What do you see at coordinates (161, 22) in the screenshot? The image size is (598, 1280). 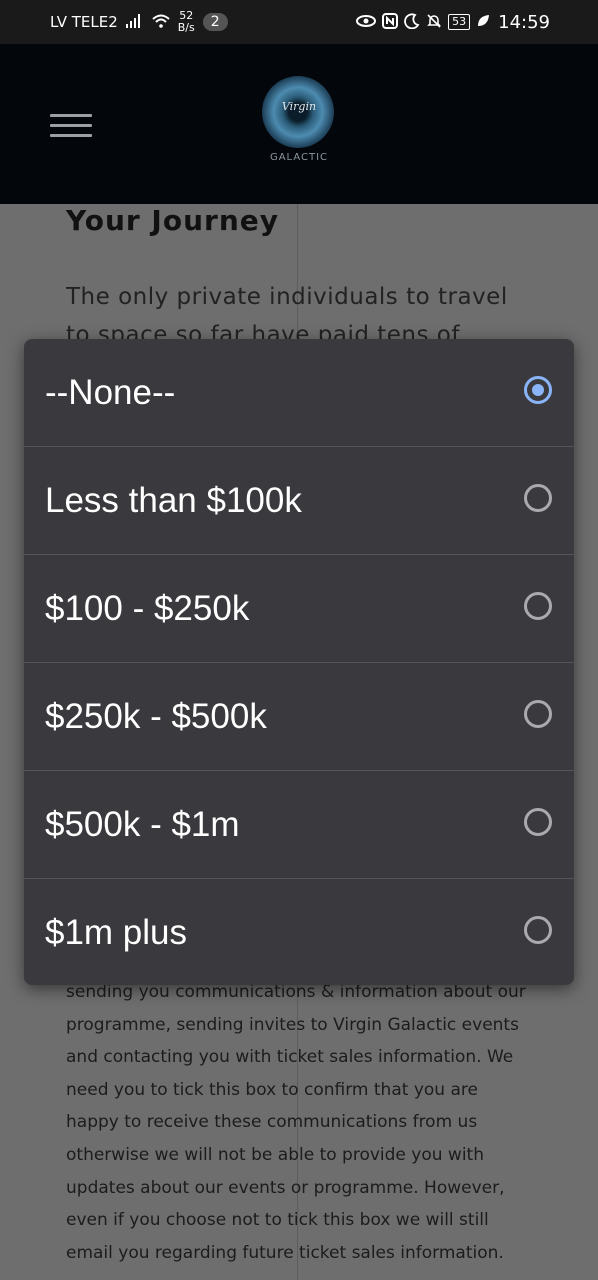 I see `wifi-icon` at bounding box center [161, 22].